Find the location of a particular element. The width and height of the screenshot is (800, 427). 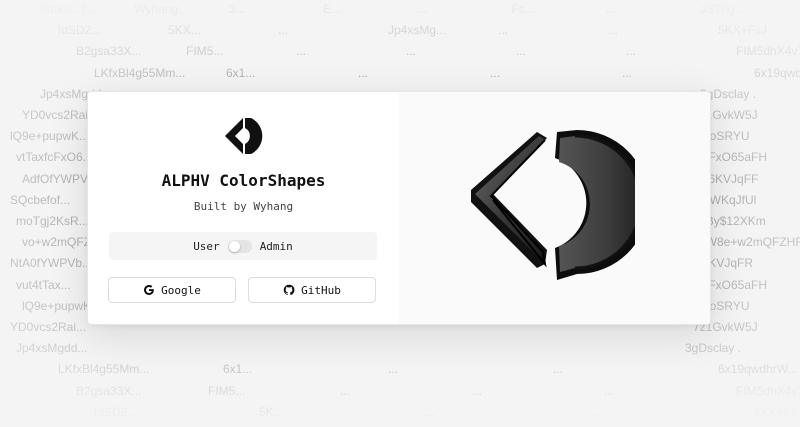

alphv-logo-icon is located at coordinates (244, 136).